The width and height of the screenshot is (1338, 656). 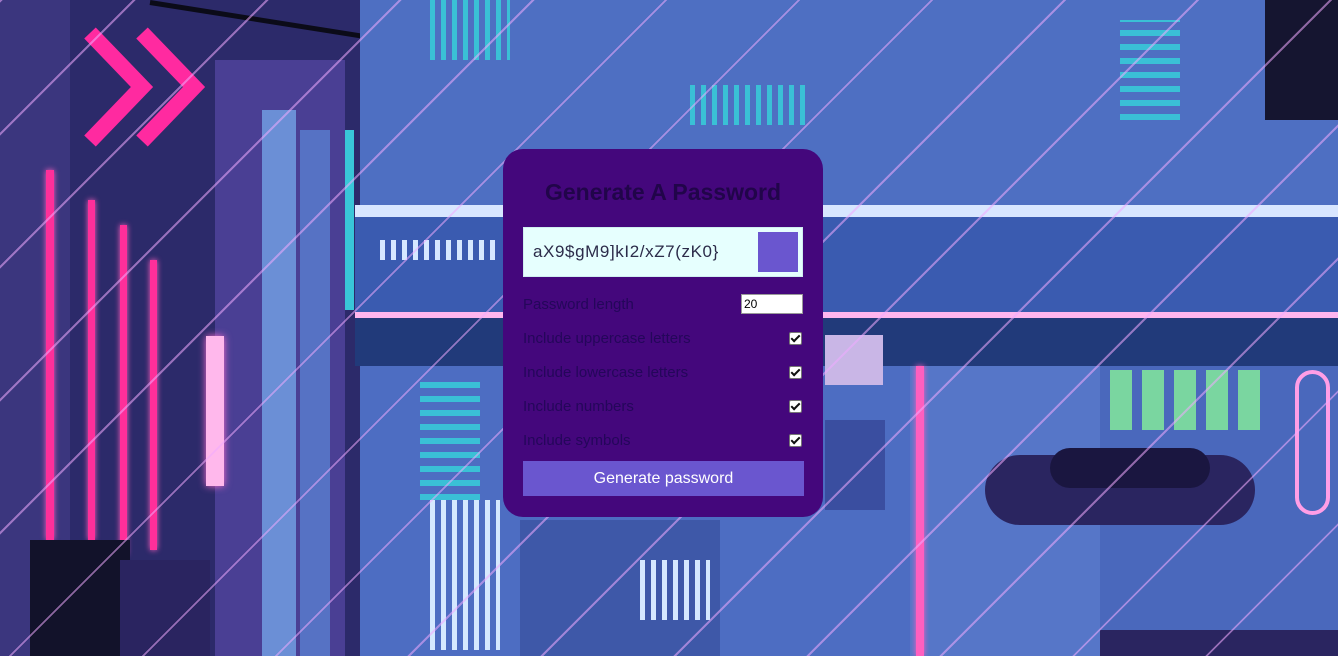 I want to click on setting-symbols: Include symbols, so click(x=663, y=440).